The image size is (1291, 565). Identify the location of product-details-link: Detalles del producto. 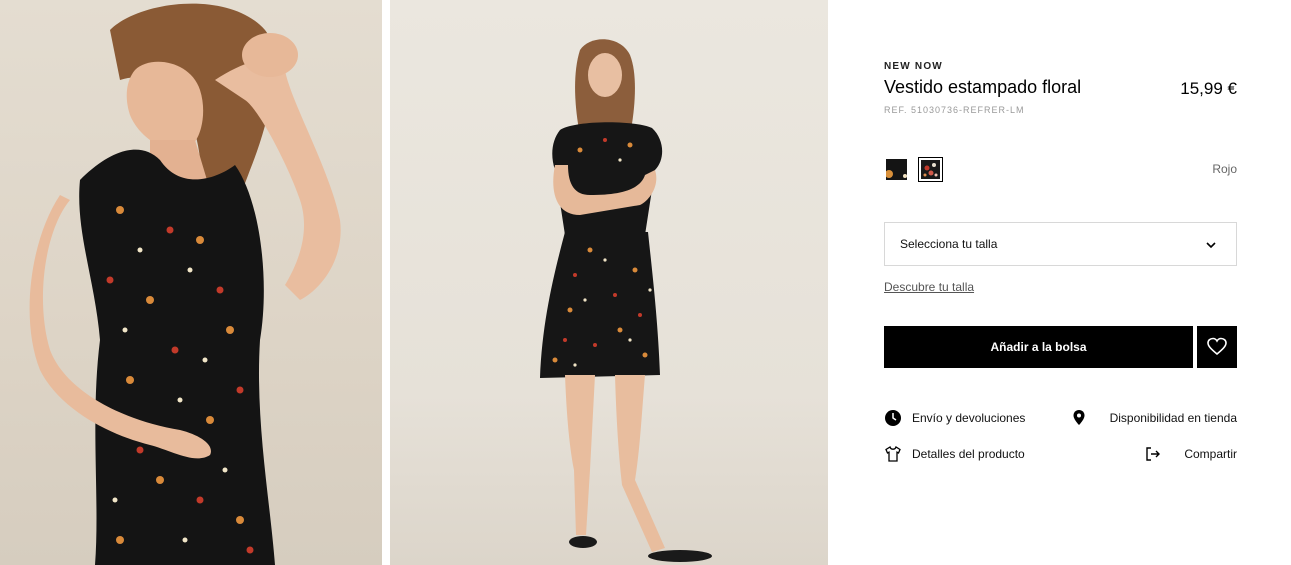
(969, 454).